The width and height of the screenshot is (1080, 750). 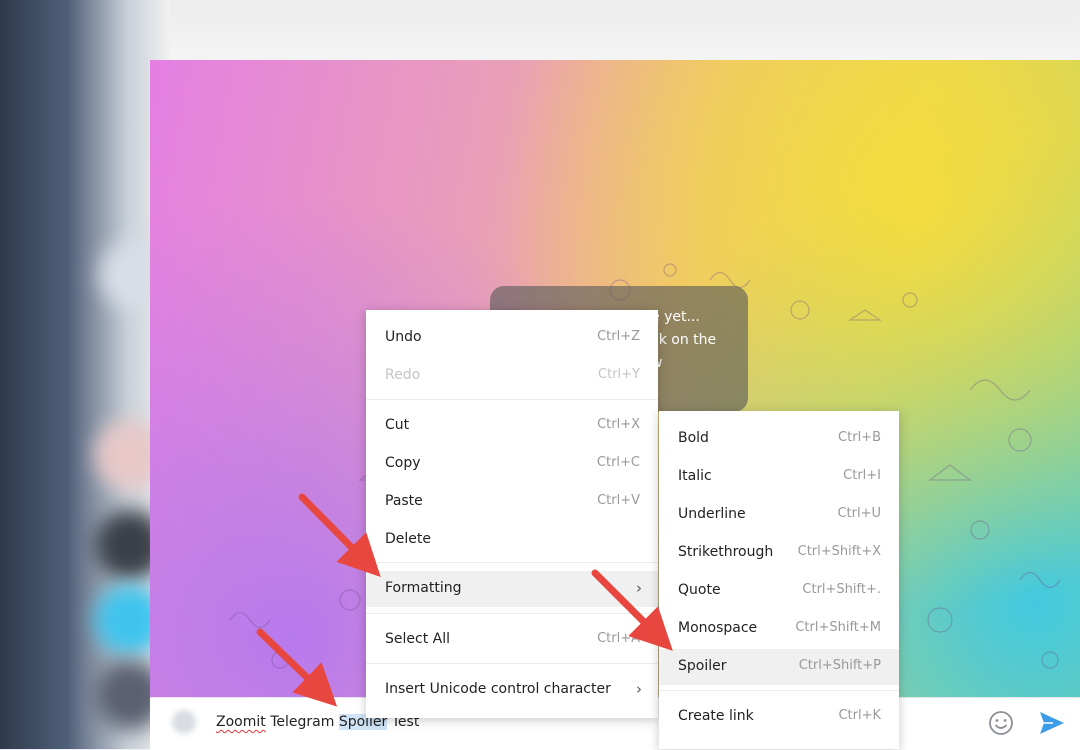 I want to click on menu-item-insert-unicode: Insert Unicode control character ›, so click(x=512, y=690).